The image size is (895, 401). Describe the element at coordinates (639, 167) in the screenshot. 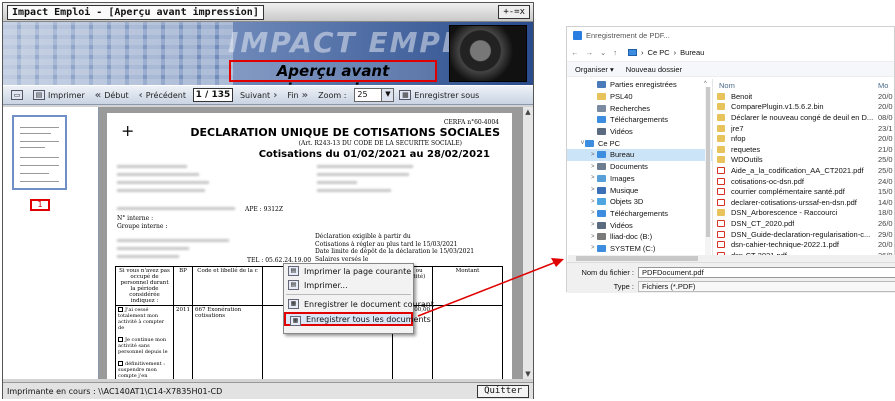

I see `tree-item: > Documents` at that location.